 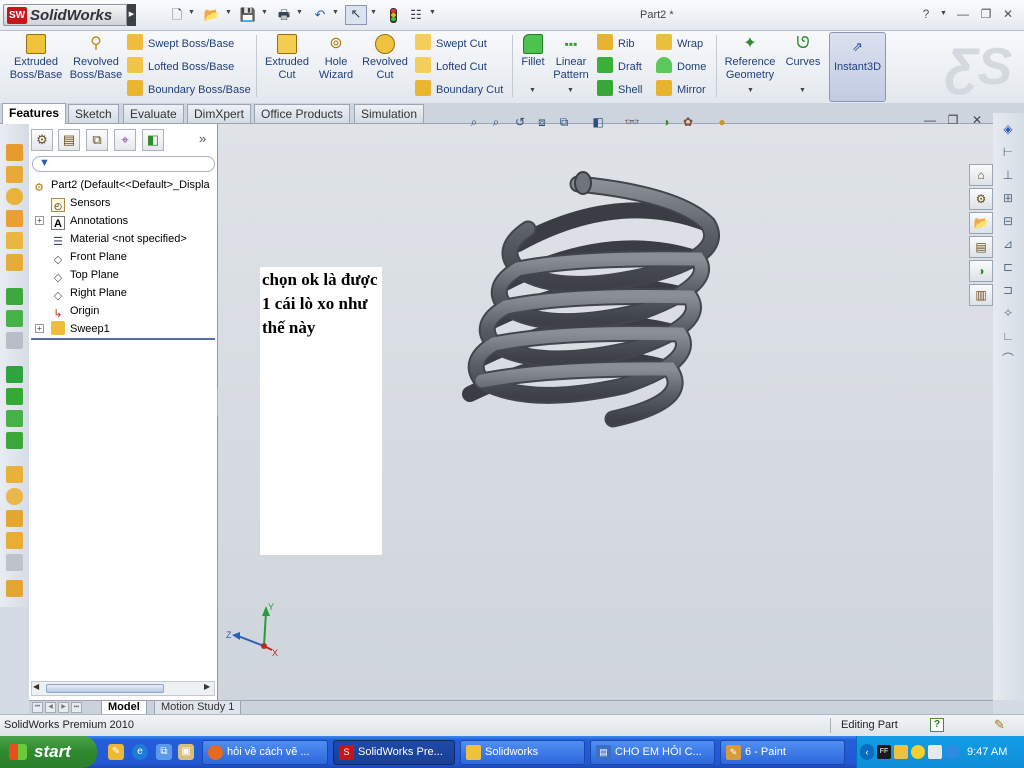 What do you see at coordinates (1008, 313) in the screenshot?
I see `fully-define-icon: ✧` at bounding box center [1008, 313].